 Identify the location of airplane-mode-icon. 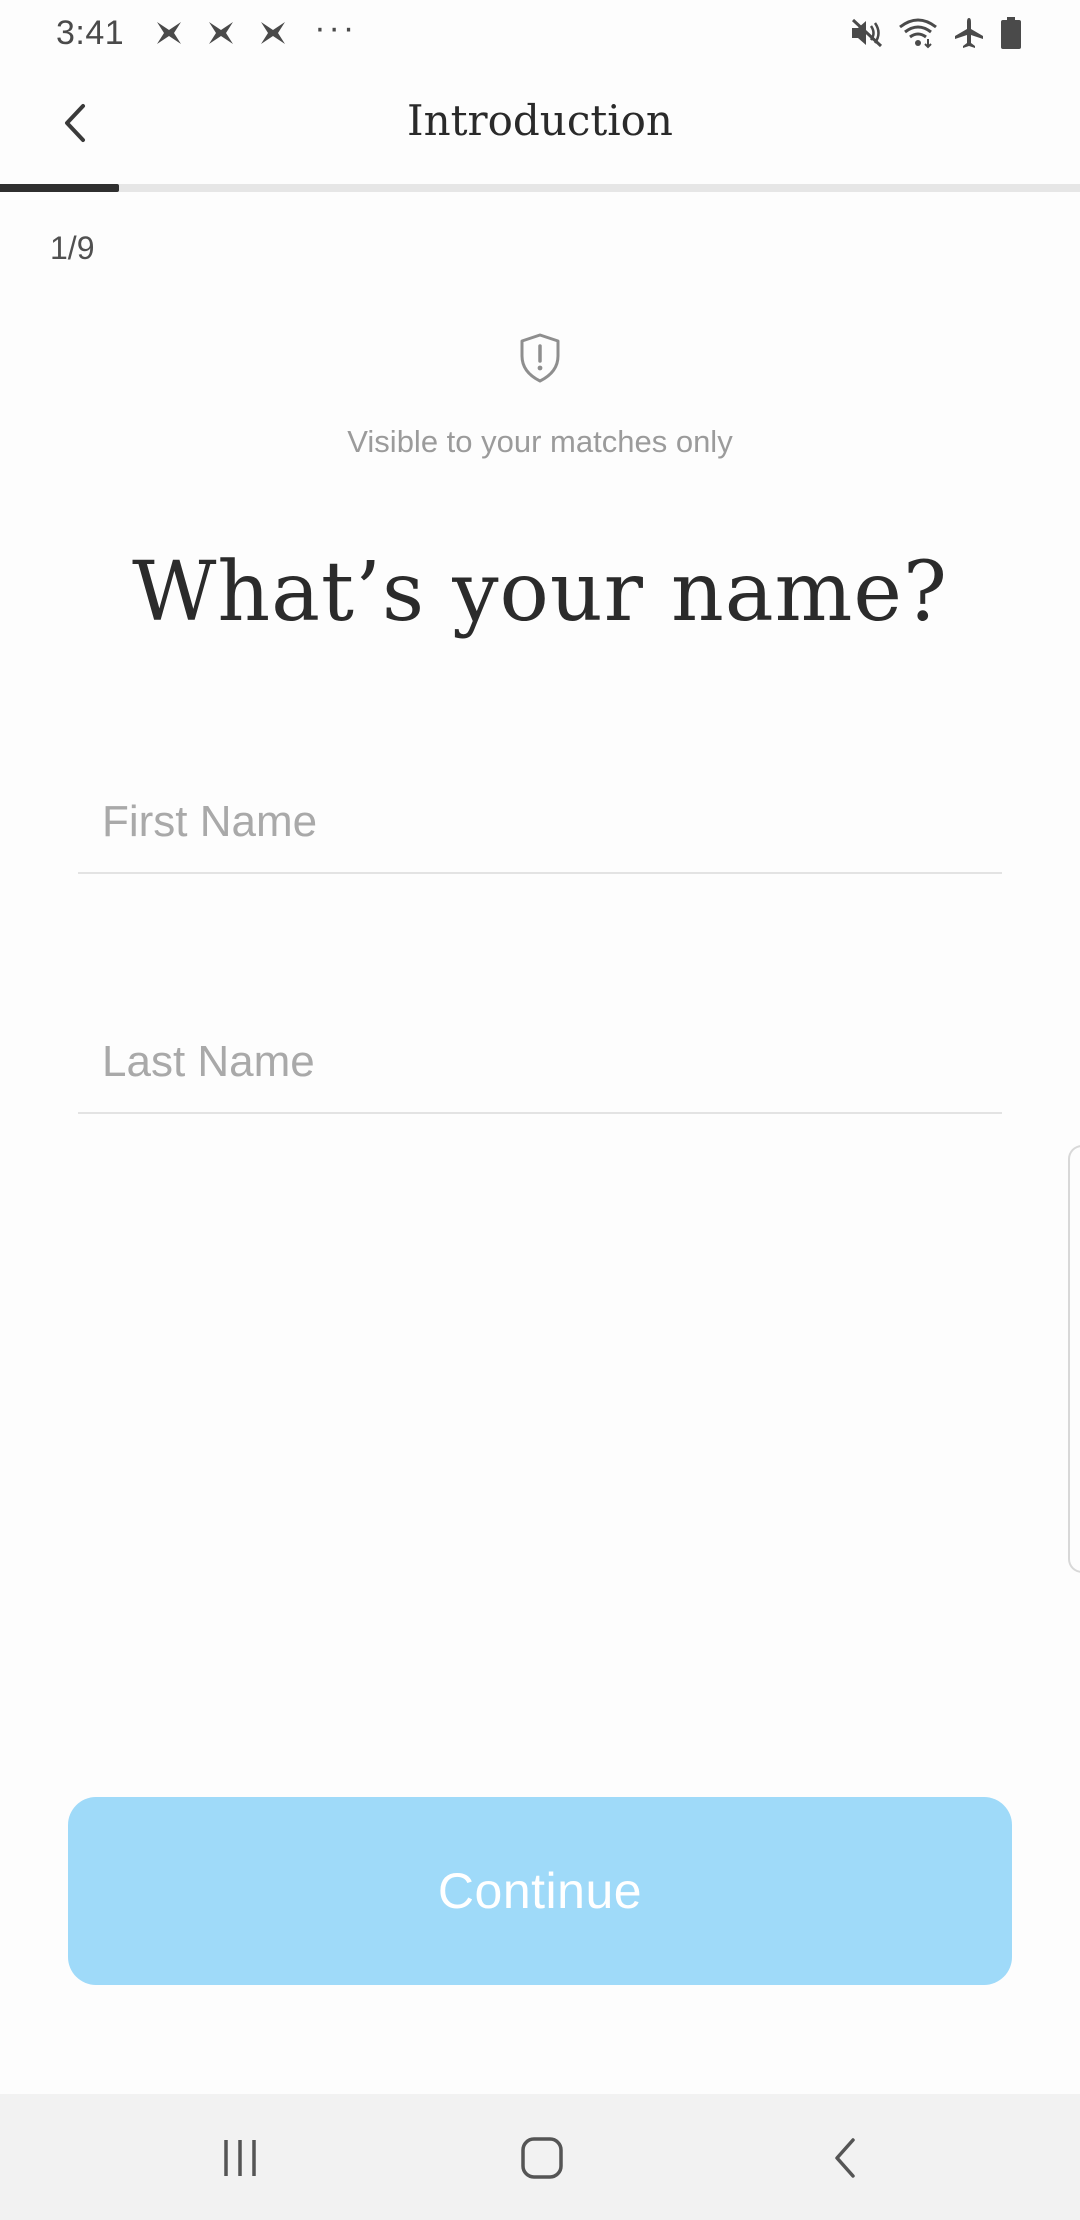
(969, 33).